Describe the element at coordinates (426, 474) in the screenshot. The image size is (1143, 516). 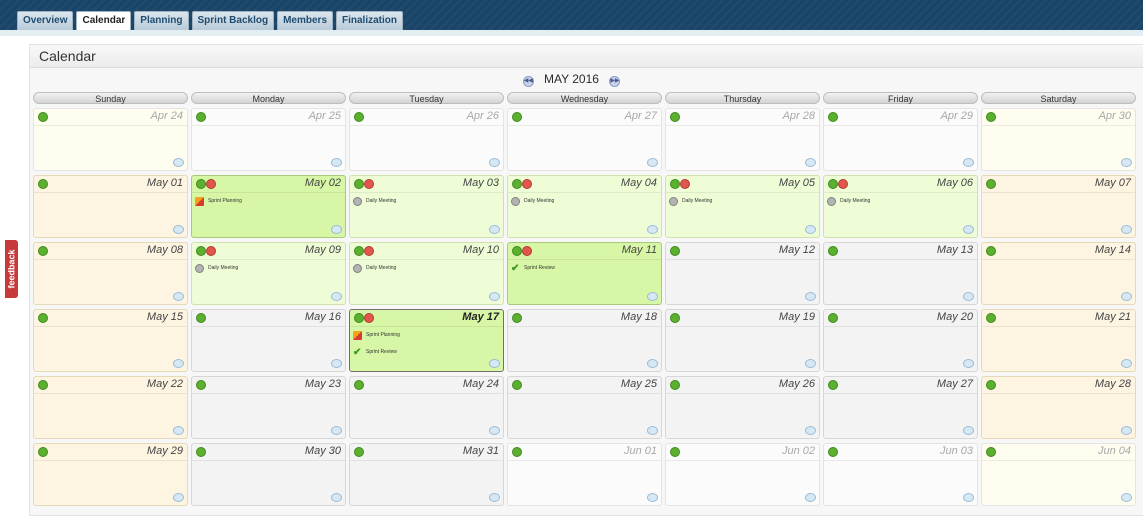
I see `day-cell: May 31` at that location.